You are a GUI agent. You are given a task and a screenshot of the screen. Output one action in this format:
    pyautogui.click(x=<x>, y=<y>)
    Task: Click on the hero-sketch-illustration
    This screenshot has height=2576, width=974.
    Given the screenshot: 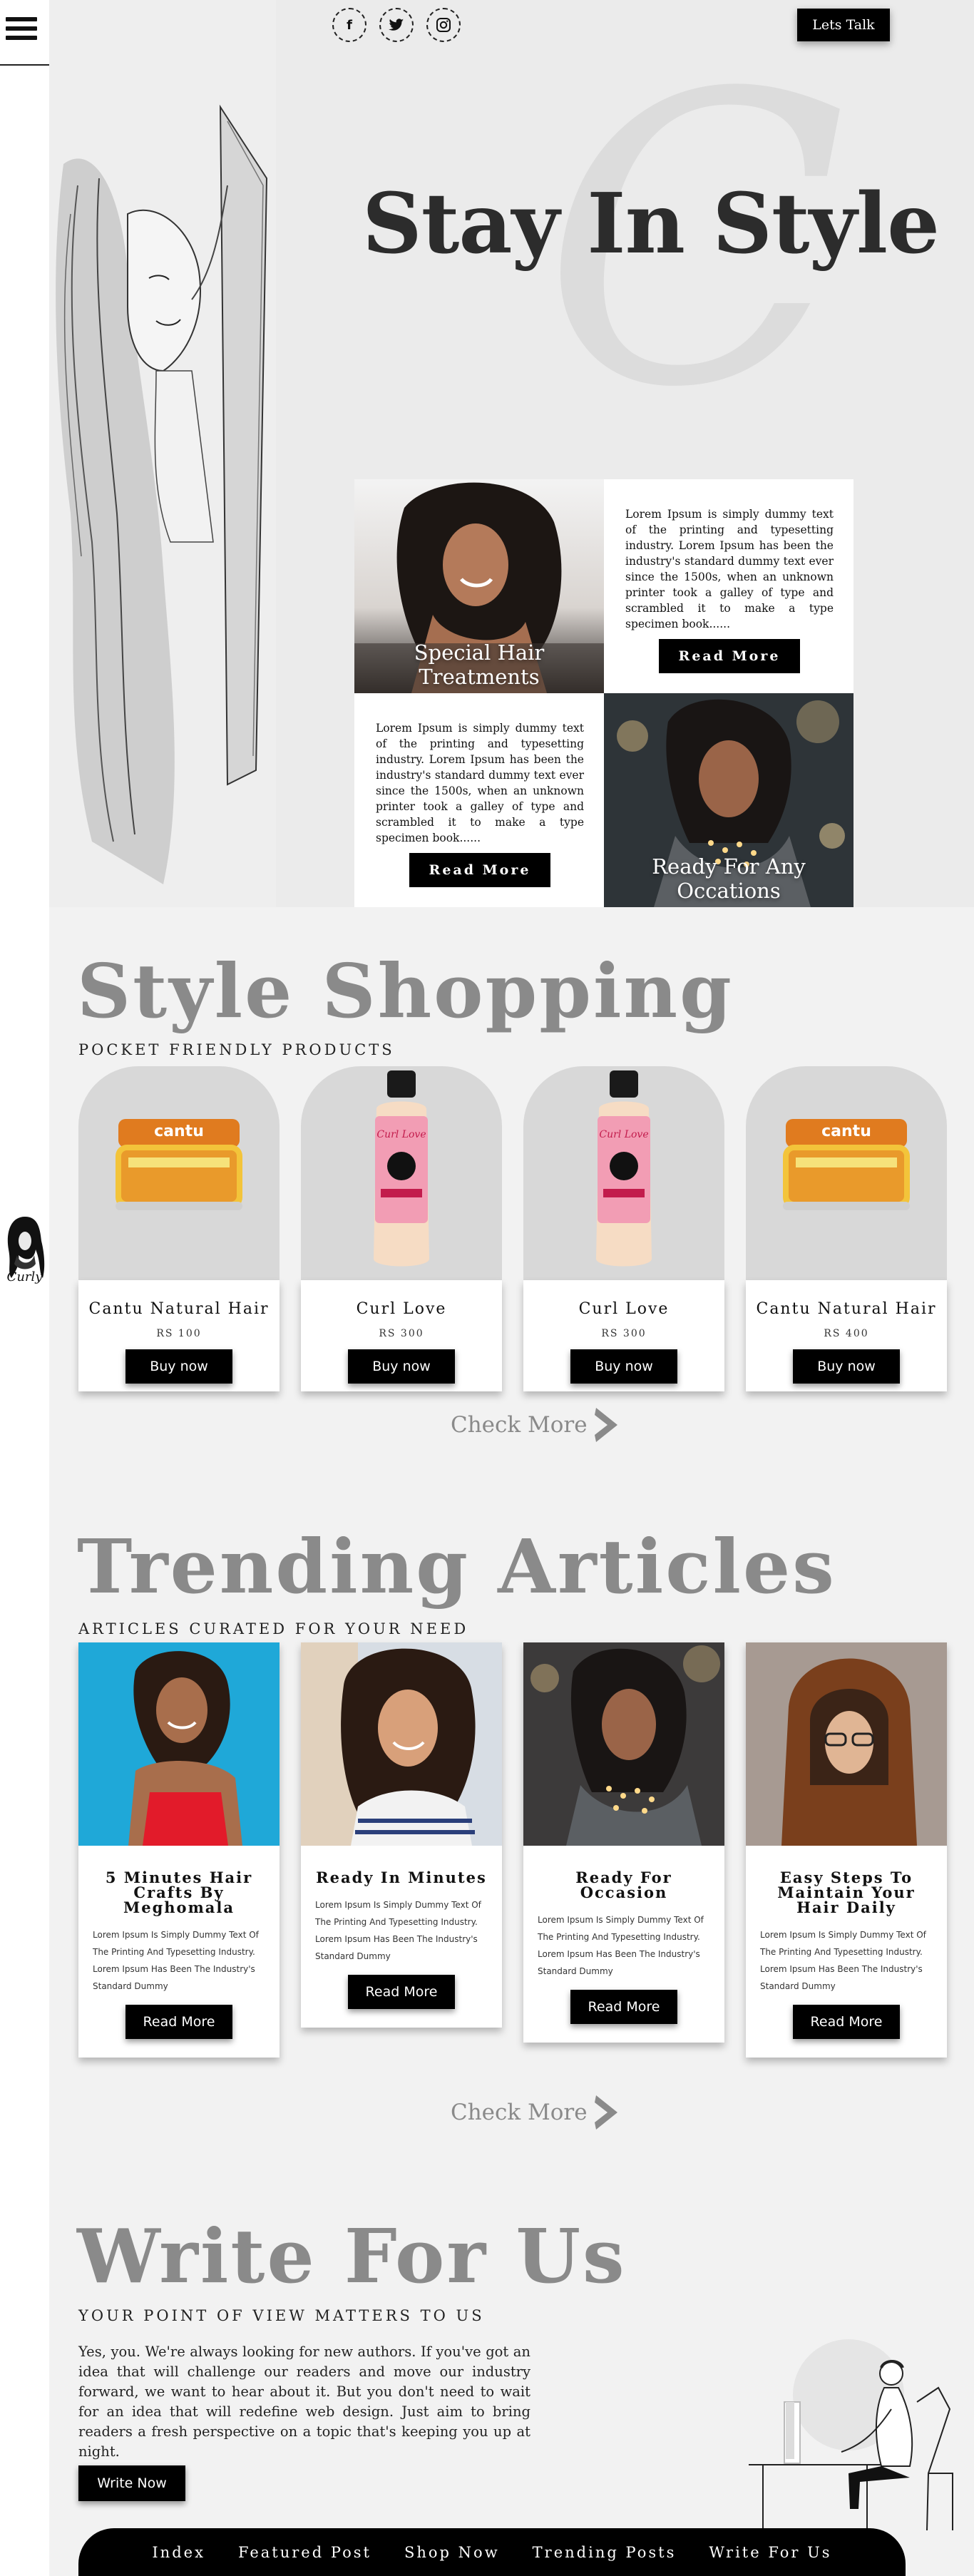 What is the action you would take?
    pyautogui.click(x=162, y=453)
    